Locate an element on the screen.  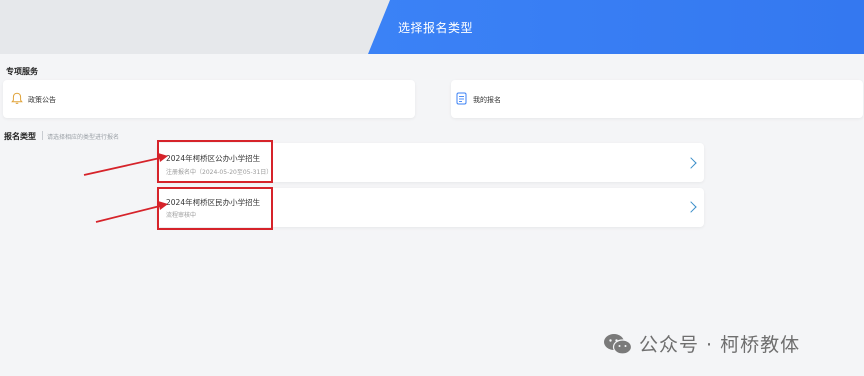
watermark-text: 公众号 · 柯桥教体 is located at coordinates (720, 345).